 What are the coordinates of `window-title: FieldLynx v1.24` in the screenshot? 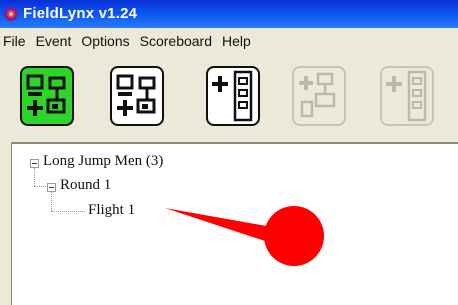 It's located at (80, 13).